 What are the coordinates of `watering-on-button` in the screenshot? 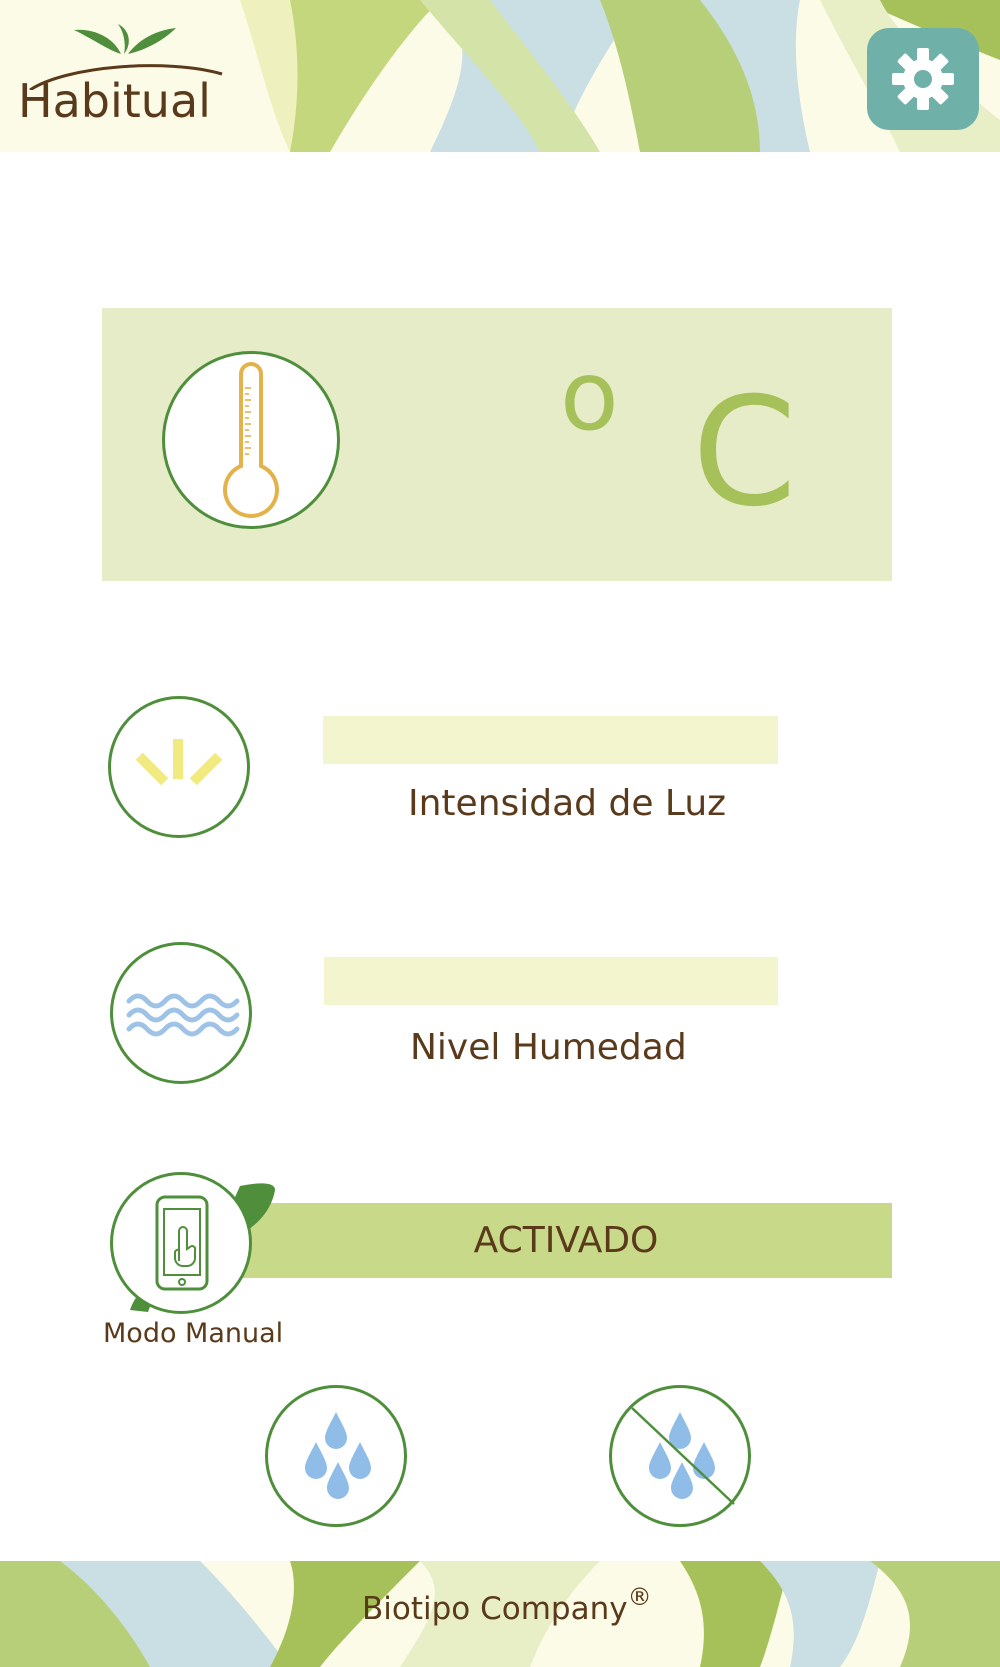 It's located at (336, 1456).